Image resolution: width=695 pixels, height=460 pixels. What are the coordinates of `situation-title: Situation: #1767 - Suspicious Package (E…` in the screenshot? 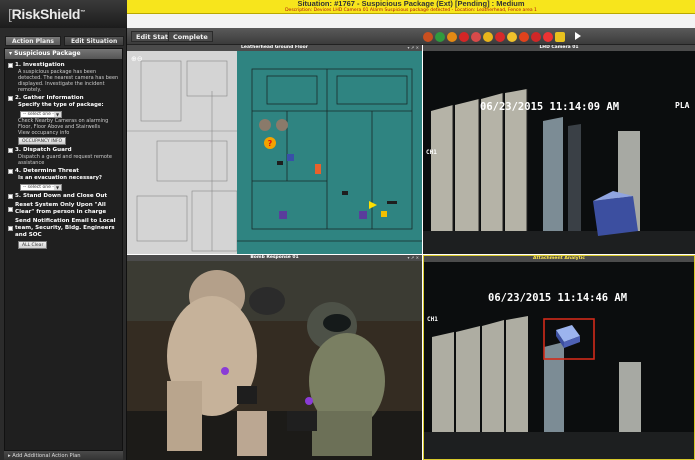 It's located at (411, 4).